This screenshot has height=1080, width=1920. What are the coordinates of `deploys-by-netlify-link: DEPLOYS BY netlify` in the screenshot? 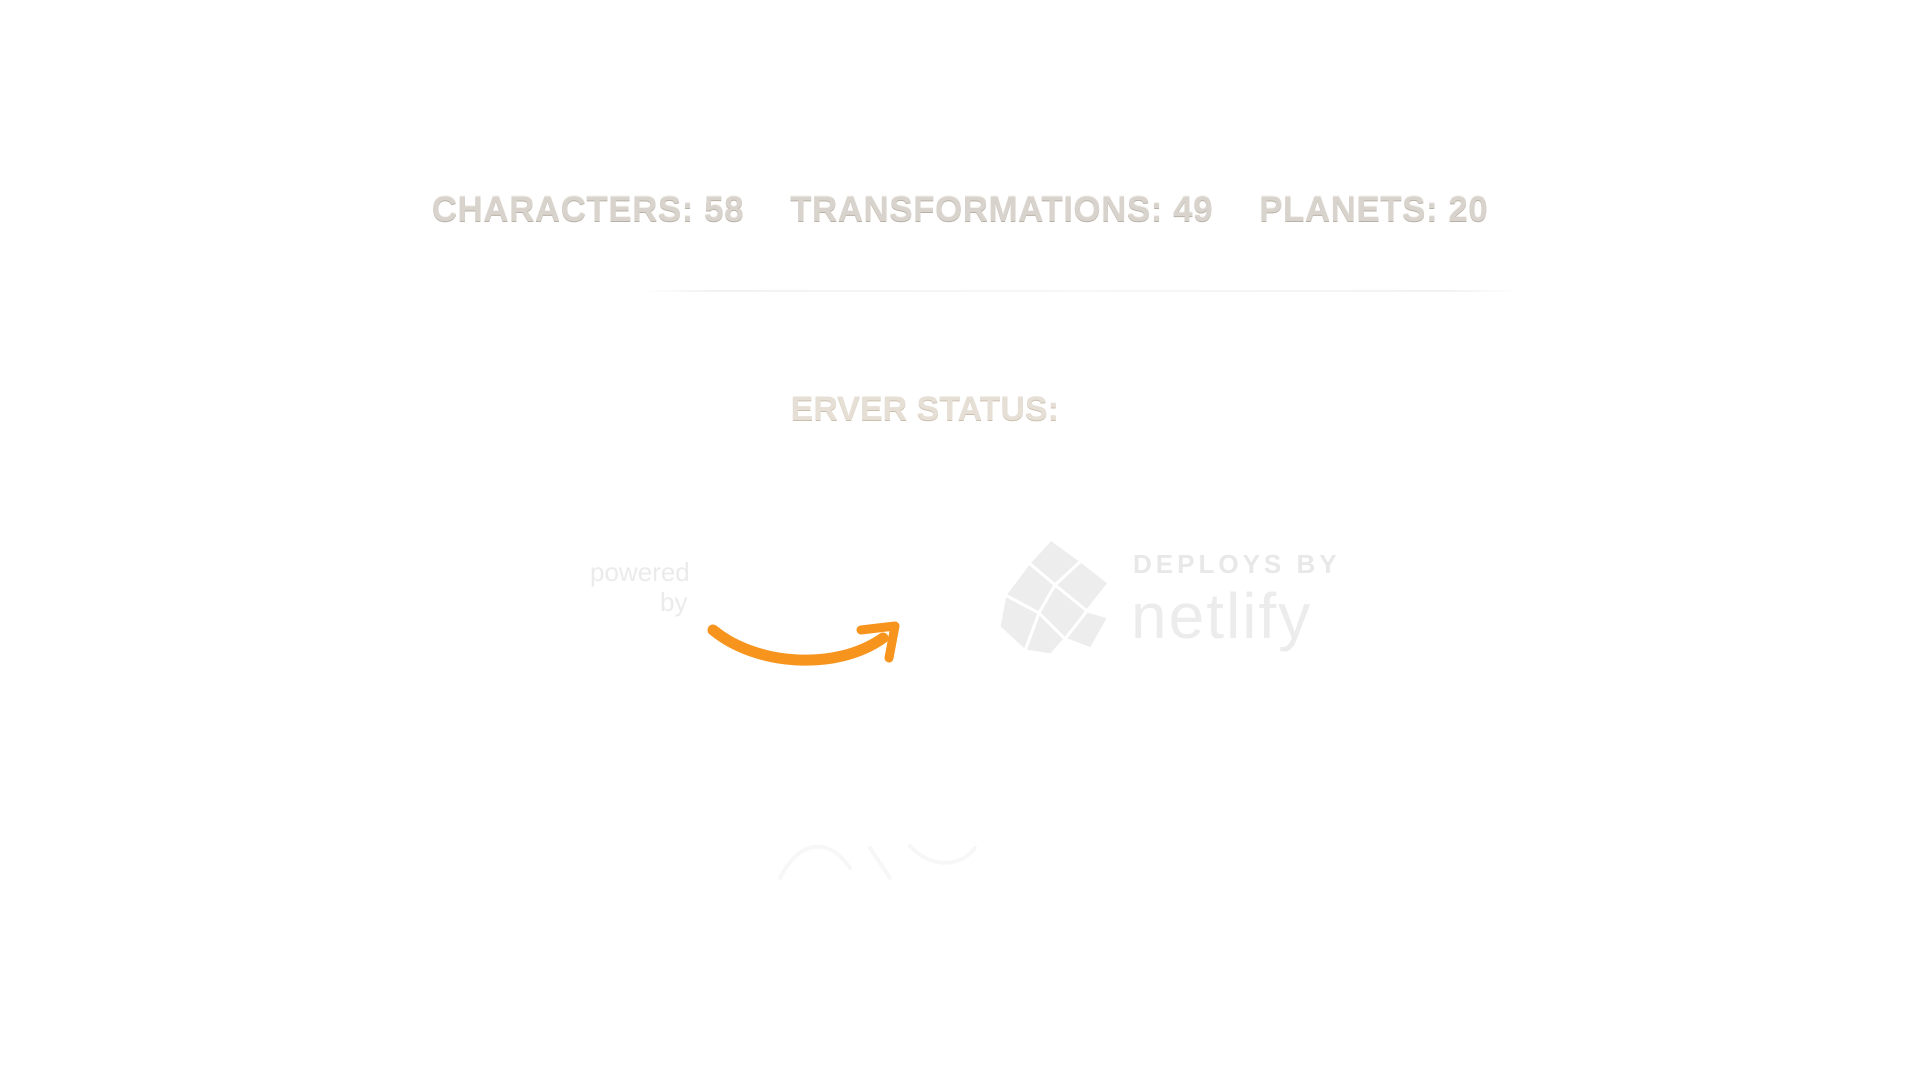 It's located at (1170, 600).